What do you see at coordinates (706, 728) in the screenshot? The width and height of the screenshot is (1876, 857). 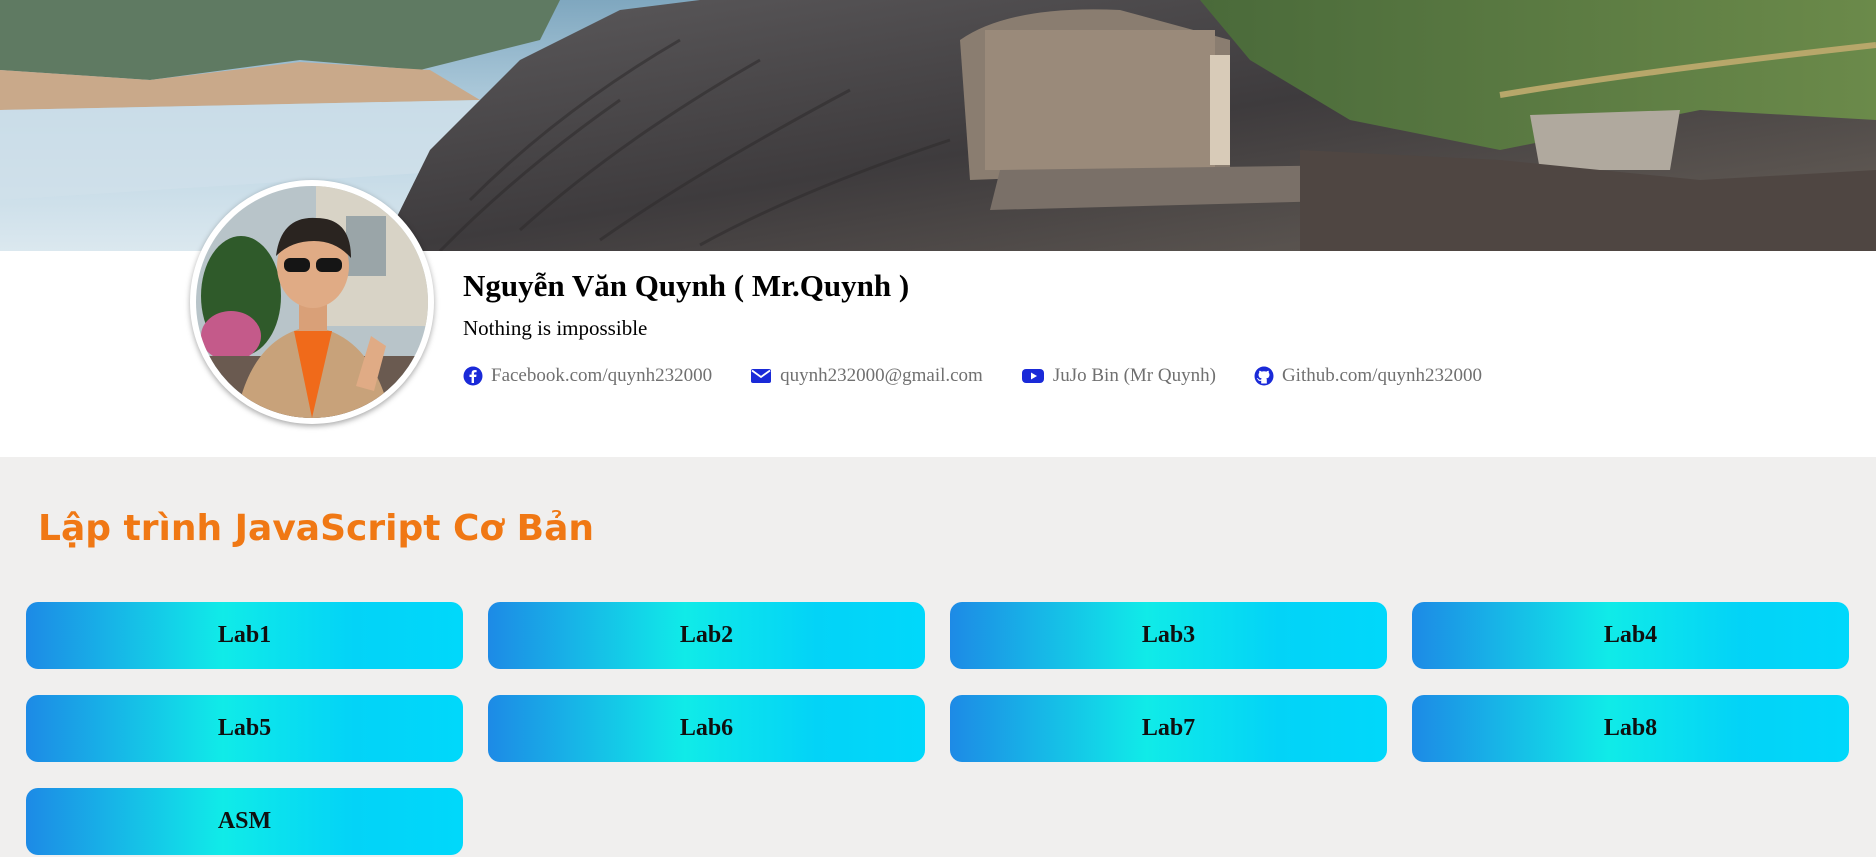 I see `lab6-button: Lab6` at bounding box center [706, 728].